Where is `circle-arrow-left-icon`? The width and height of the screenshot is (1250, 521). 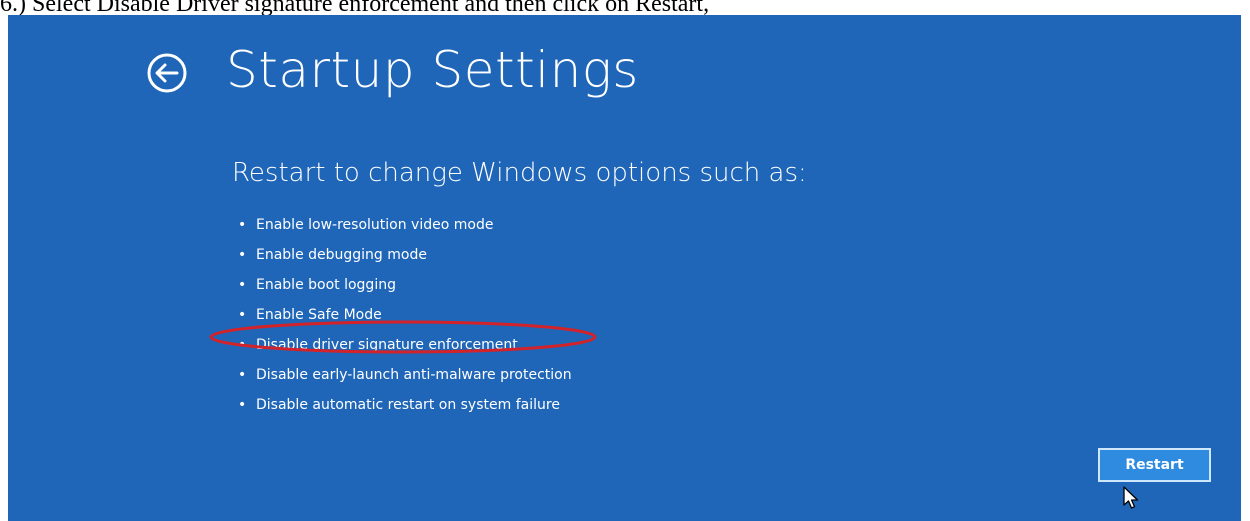 circle-arrow-left-icon is located at coordinates (167, 73).